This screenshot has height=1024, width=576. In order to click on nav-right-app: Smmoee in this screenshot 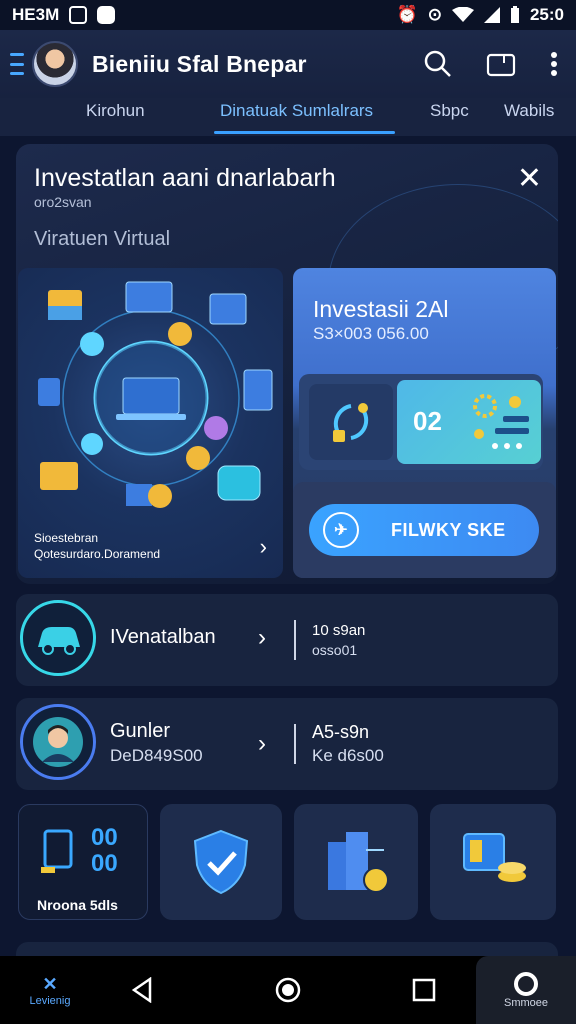, I will do `click(526, 990)`.